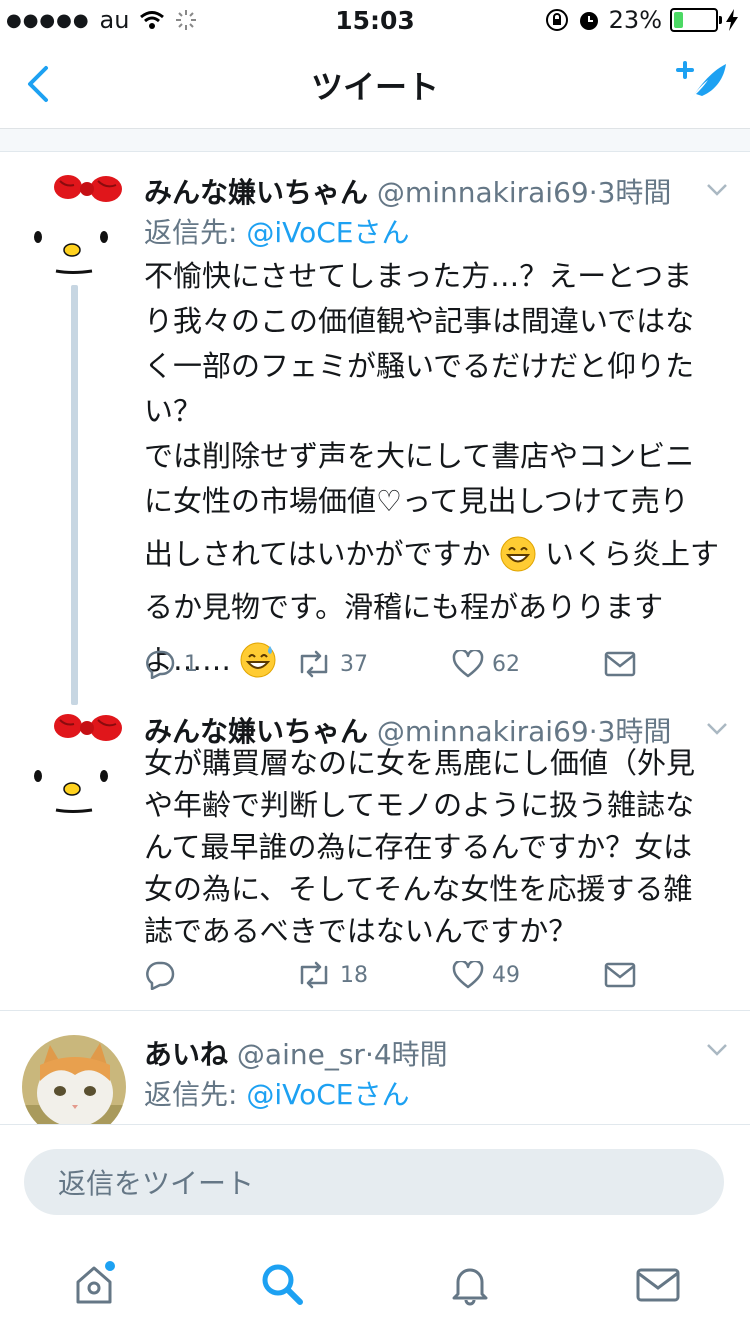  What do you see at coordinates (556, 20) in the screenshot?
I see `rotation-lock-icon` at bounding box center [556, 20].